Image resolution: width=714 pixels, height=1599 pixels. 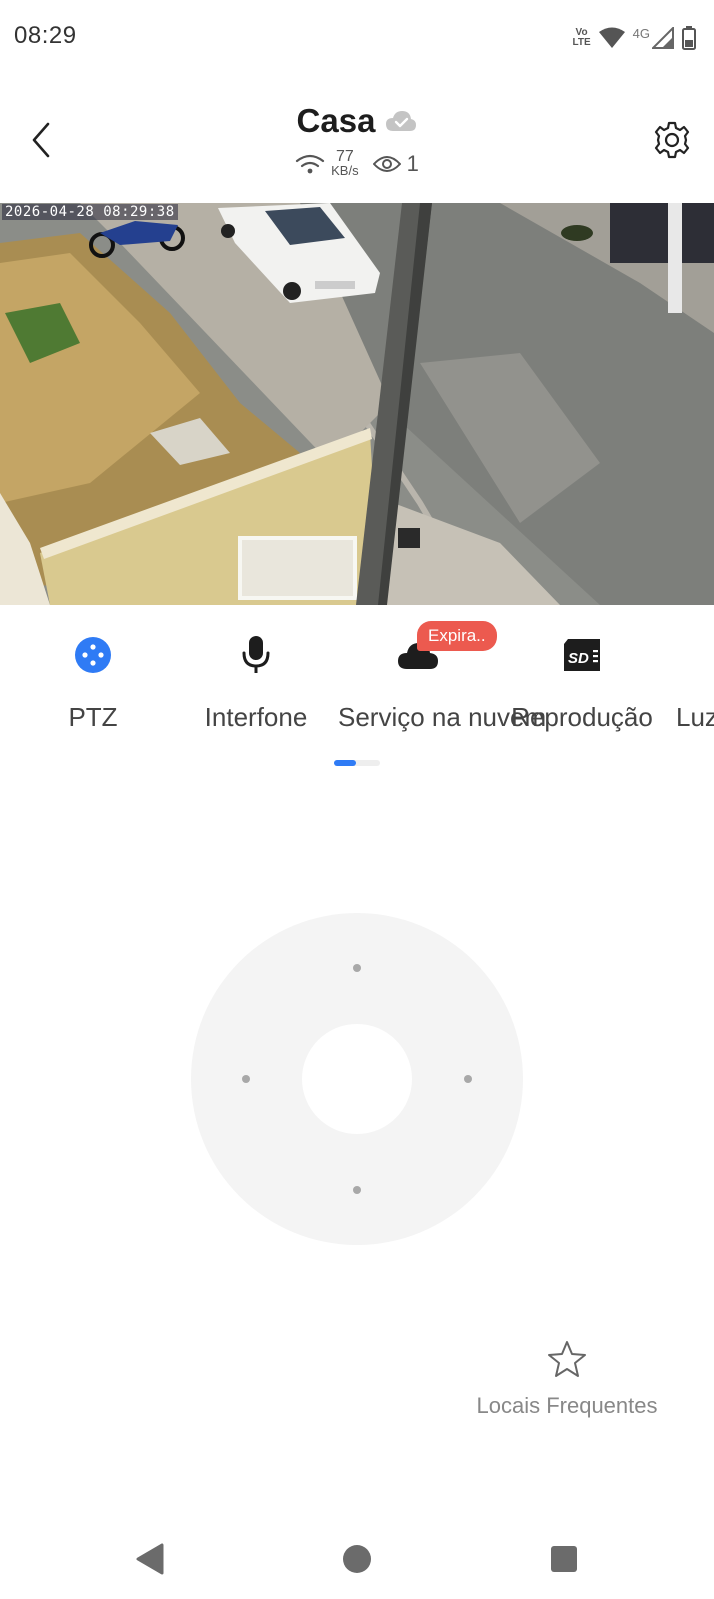 What do you see at coordinates (327, 163) in the screenshot?
I see `stream-speed: 77 KB/s` at bounding box center [327, 163].